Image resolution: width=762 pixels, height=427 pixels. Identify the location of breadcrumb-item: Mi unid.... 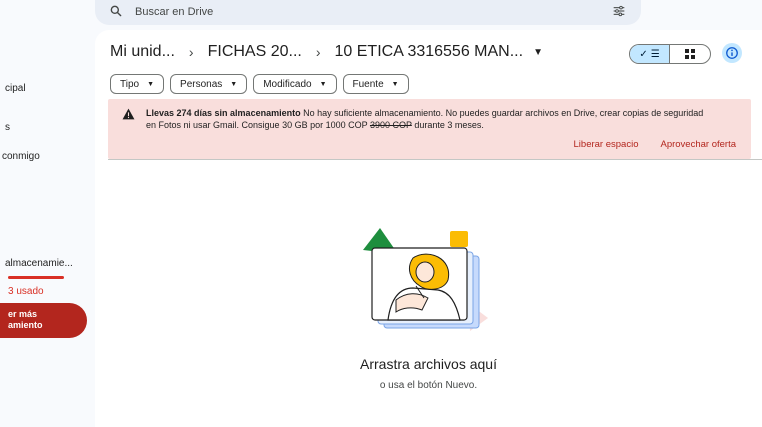
(142, 52).